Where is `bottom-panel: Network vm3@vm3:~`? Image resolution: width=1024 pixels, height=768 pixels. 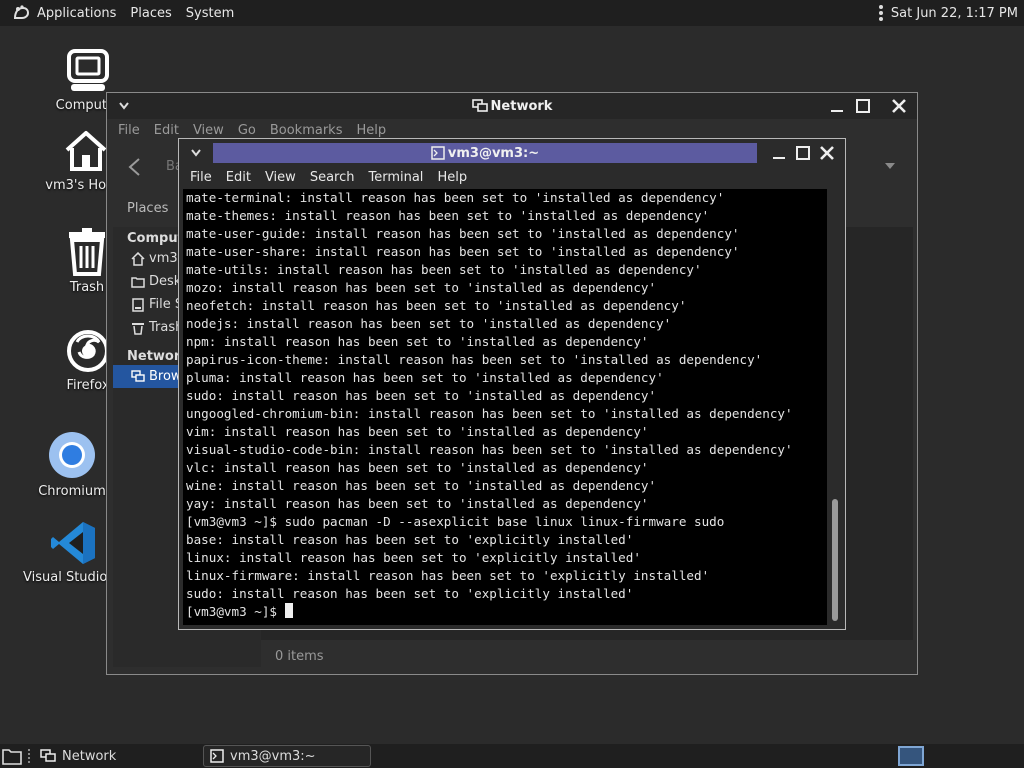 bottom-panel: Network vm3@vm3:~ is located at coordinates (512, 756).